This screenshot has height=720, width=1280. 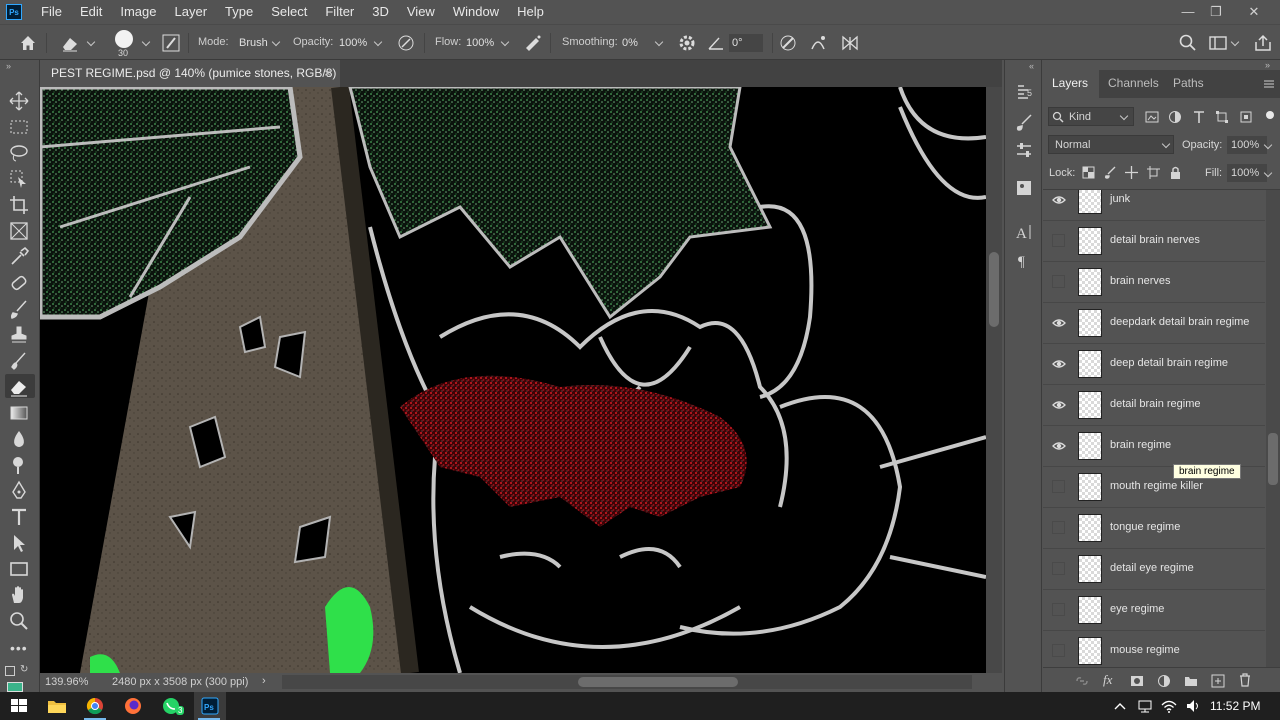 What do you see at coordinates (406, 43) in the screenshot?
I see `pressure-opacity-icon` at bounding box center [406, 43].